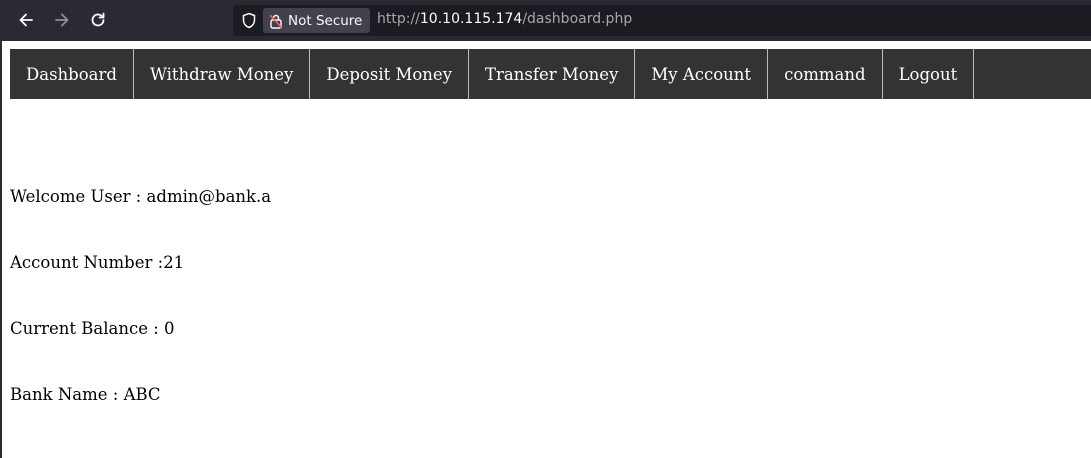 This screenshot has height=458, width=1091. Describe the element at coordinates (62, 20) in the screenshot. I see `forward-icon` at that location.